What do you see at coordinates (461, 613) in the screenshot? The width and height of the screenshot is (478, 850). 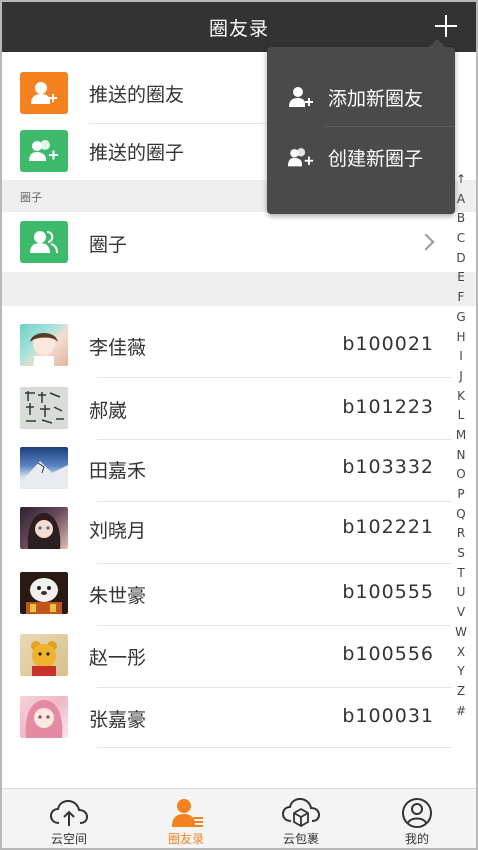 I see `alphabet-letter: V` at bounding box center [461, 613].